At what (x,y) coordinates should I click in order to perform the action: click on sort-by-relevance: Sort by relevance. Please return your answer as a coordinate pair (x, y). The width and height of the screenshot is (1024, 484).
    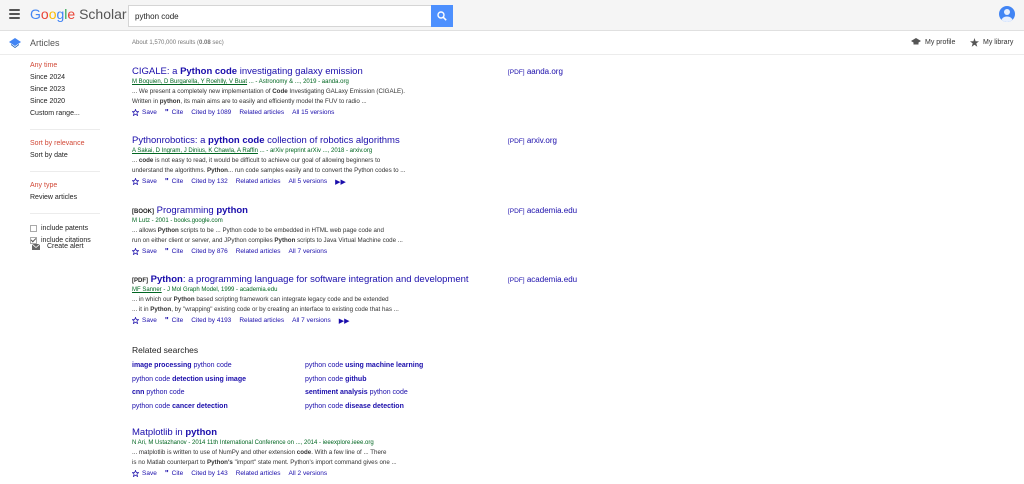
    Looking at the image, I should click on (77, 144).